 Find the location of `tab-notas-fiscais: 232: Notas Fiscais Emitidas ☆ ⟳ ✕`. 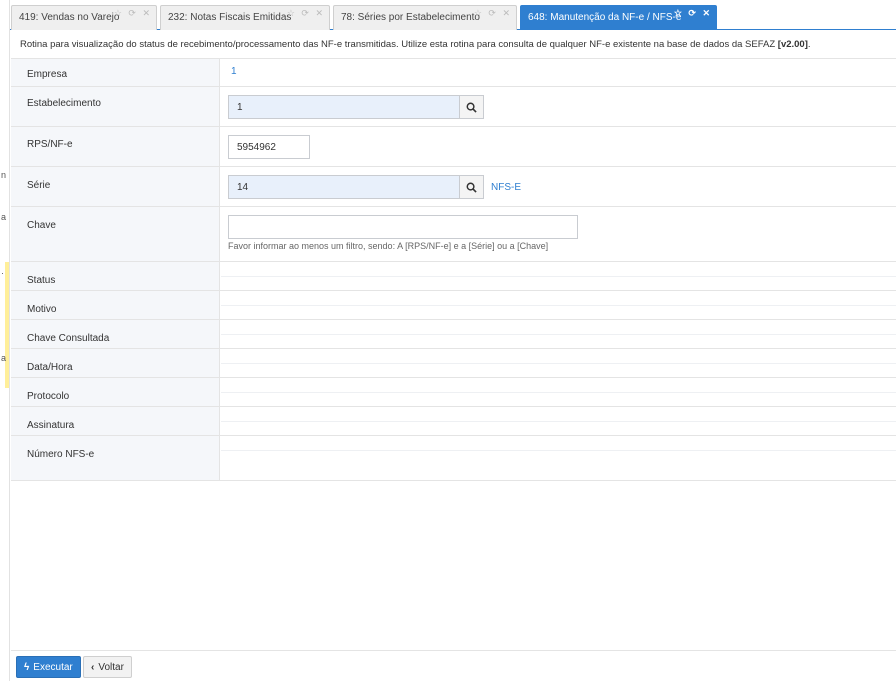

tab-notas-fiscais: 232: Notas Fiscais Emitidas ☆ ⟳ ✕ is located at coordinates (245, 17).